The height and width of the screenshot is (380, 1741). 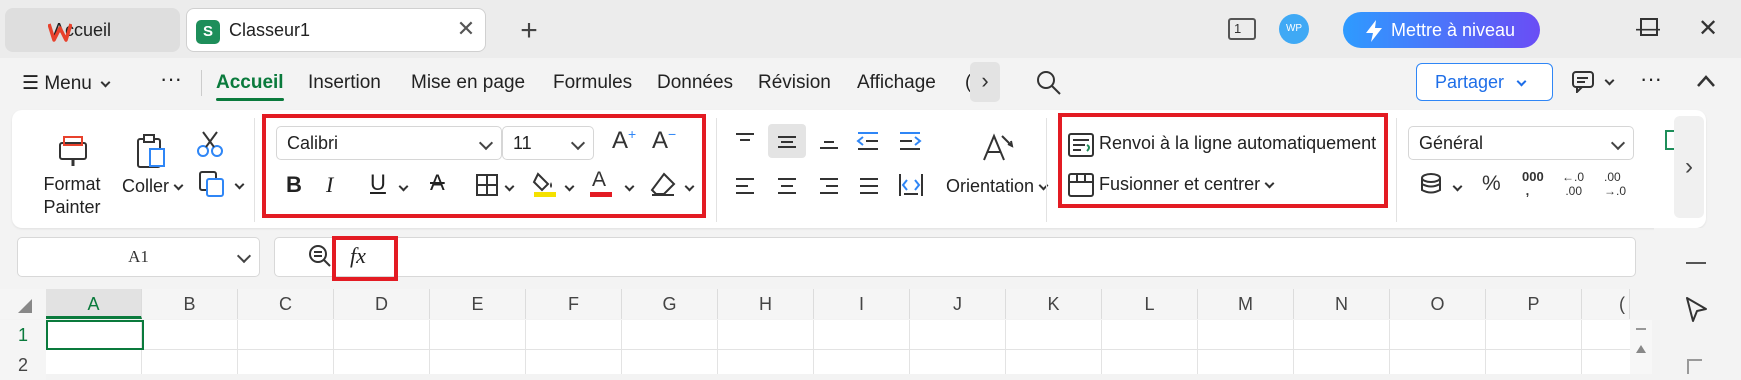 What do you see at coordinates (695, 83) in the screenshot?
I see `tab-donnees: Données` at bounding box center [695, 83].